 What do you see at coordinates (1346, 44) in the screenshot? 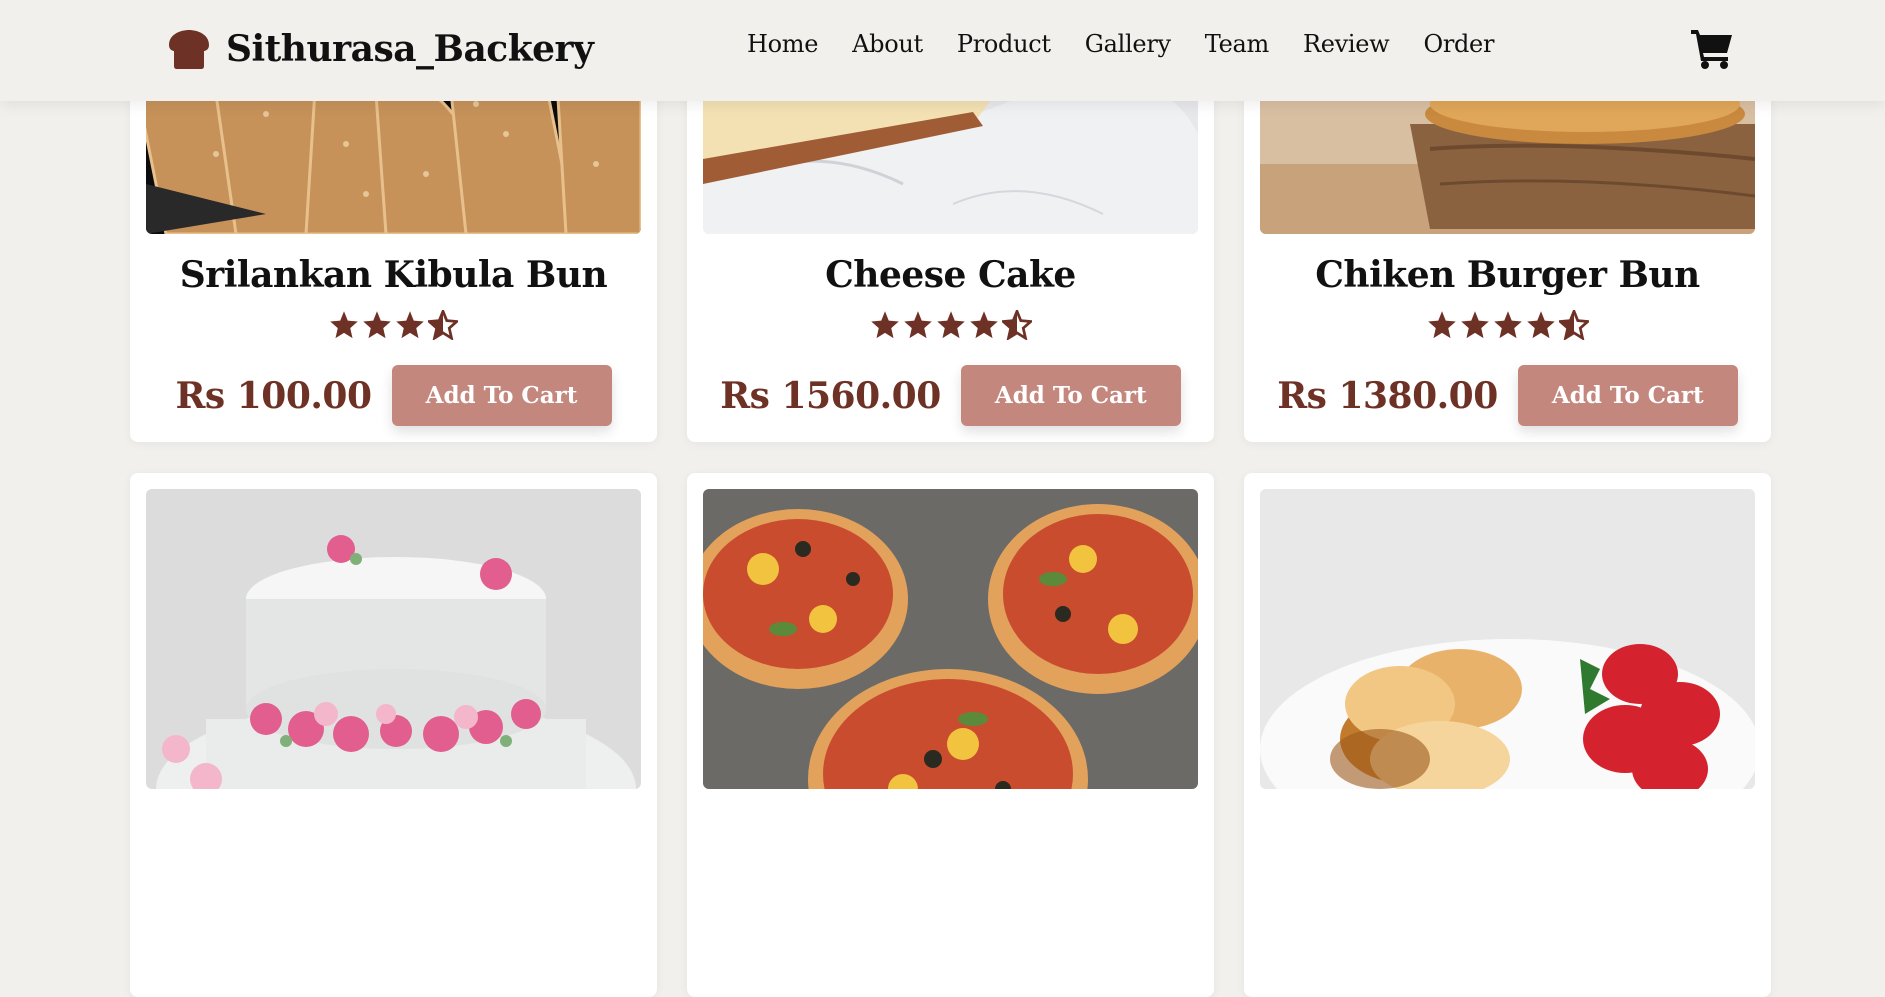
I see `nav-review: Review` at bounding box center [1346, 44].